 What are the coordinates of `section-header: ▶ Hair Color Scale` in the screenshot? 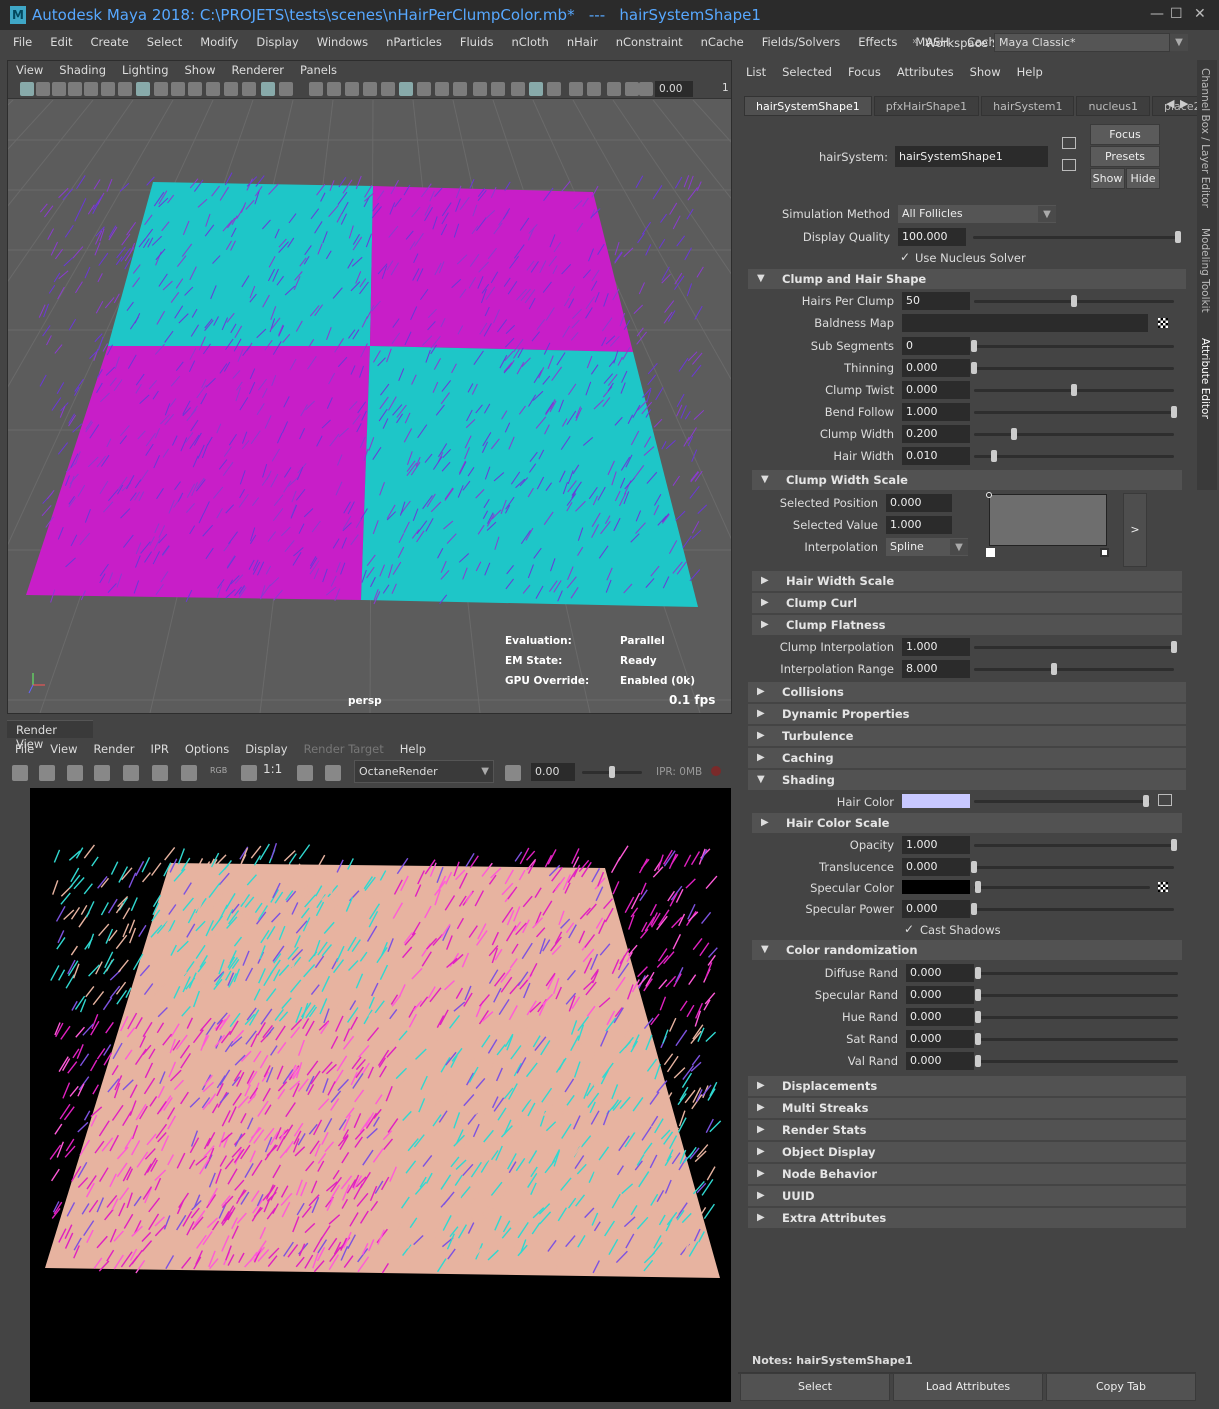 It's located at (967, 823).